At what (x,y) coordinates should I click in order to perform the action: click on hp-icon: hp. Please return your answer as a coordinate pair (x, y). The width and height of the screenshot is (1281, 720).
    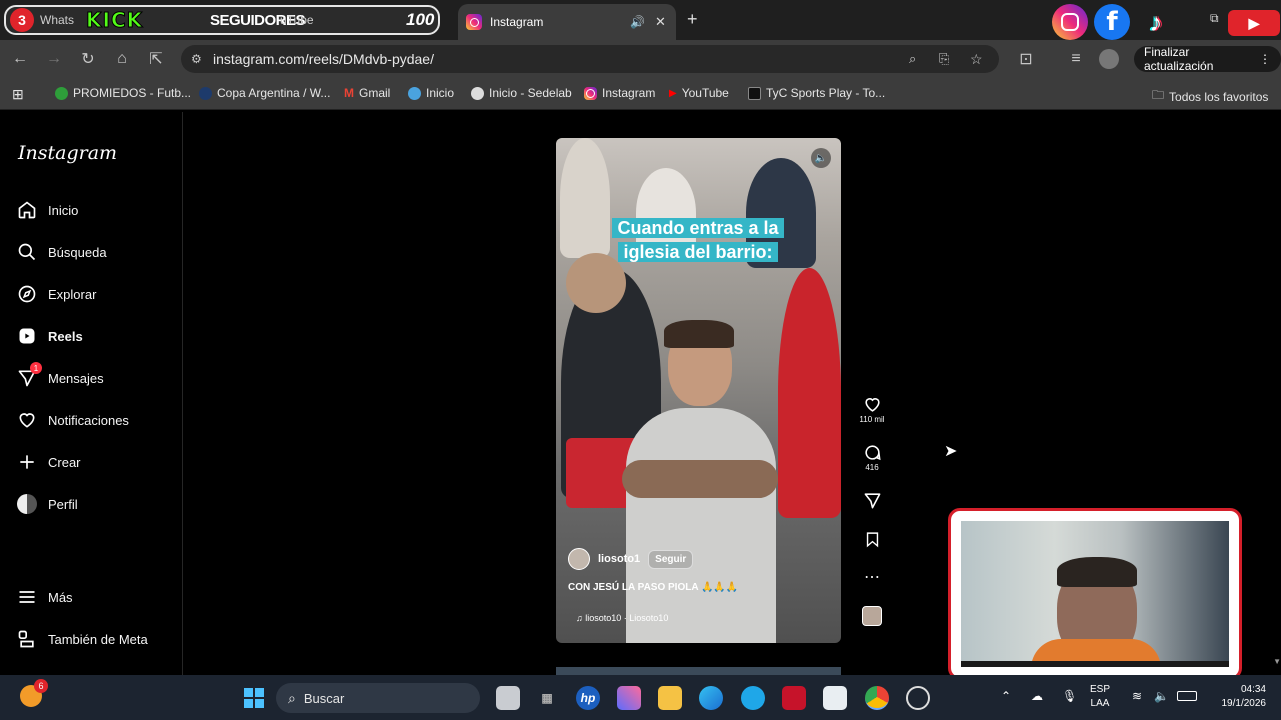
    Looking at the image, I should click on (588, 698).